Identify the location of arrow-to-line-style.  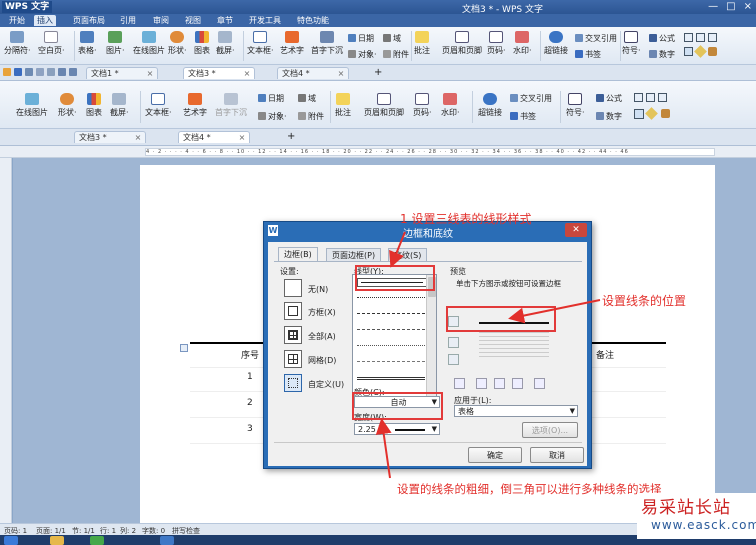
(397, 249).